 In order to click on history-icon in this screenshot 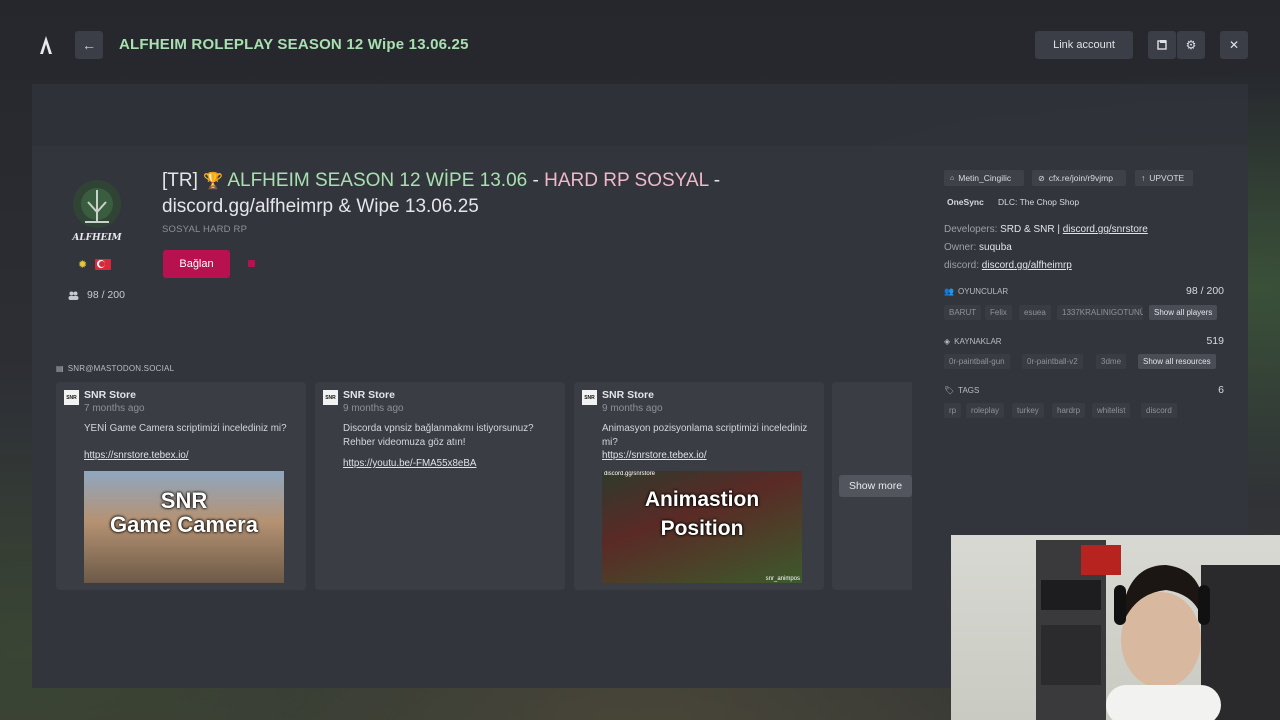, I will do `click(1162, 45)`.